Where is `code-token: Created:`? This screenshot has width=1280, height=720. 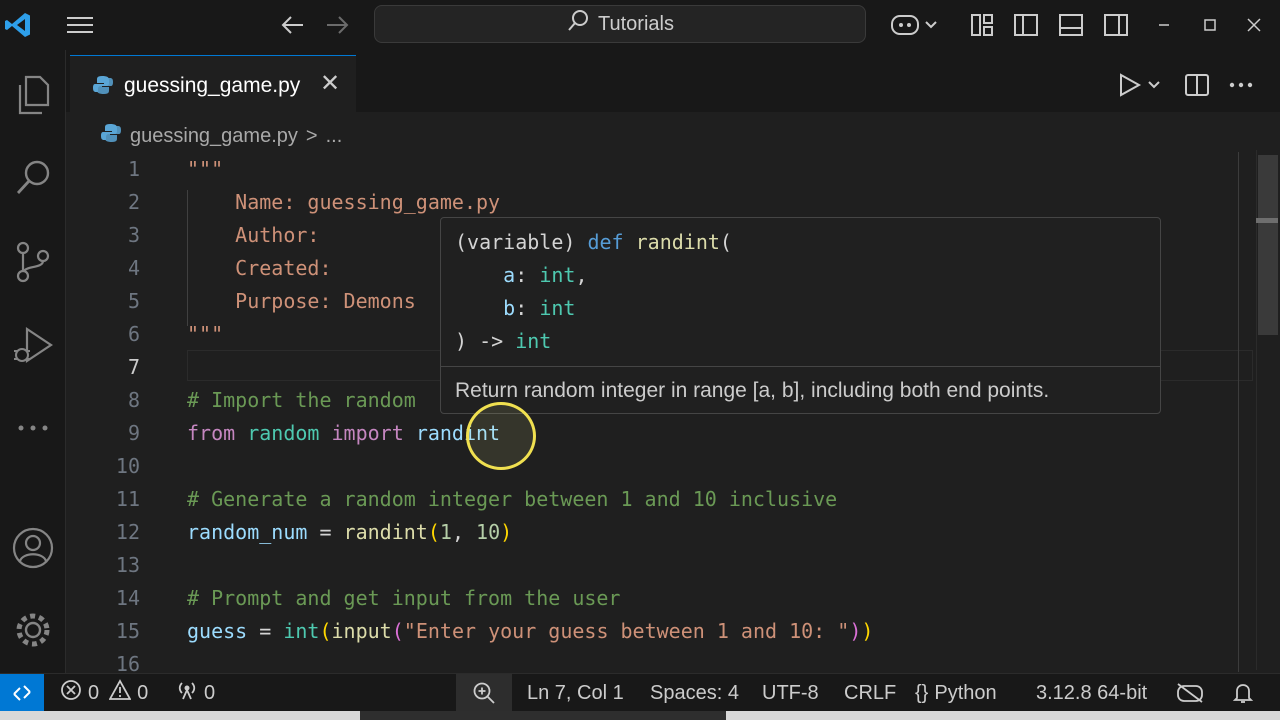 code-token: Created: is located at coordinates (259, 268).